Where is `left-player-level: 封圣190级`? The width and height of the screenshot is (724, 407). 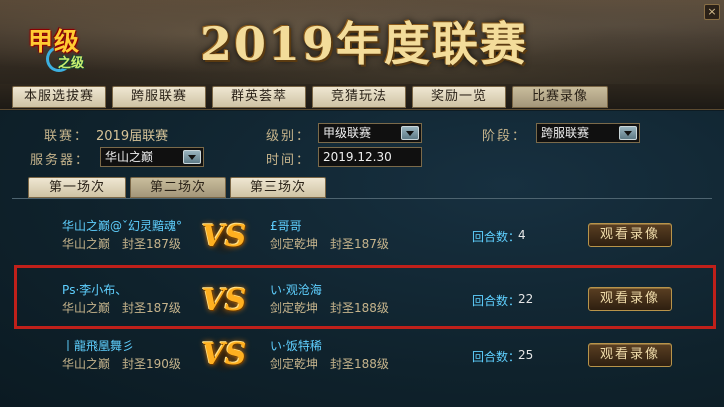
left-player-level: 封圣190级 is located at coordinates (151, 364).